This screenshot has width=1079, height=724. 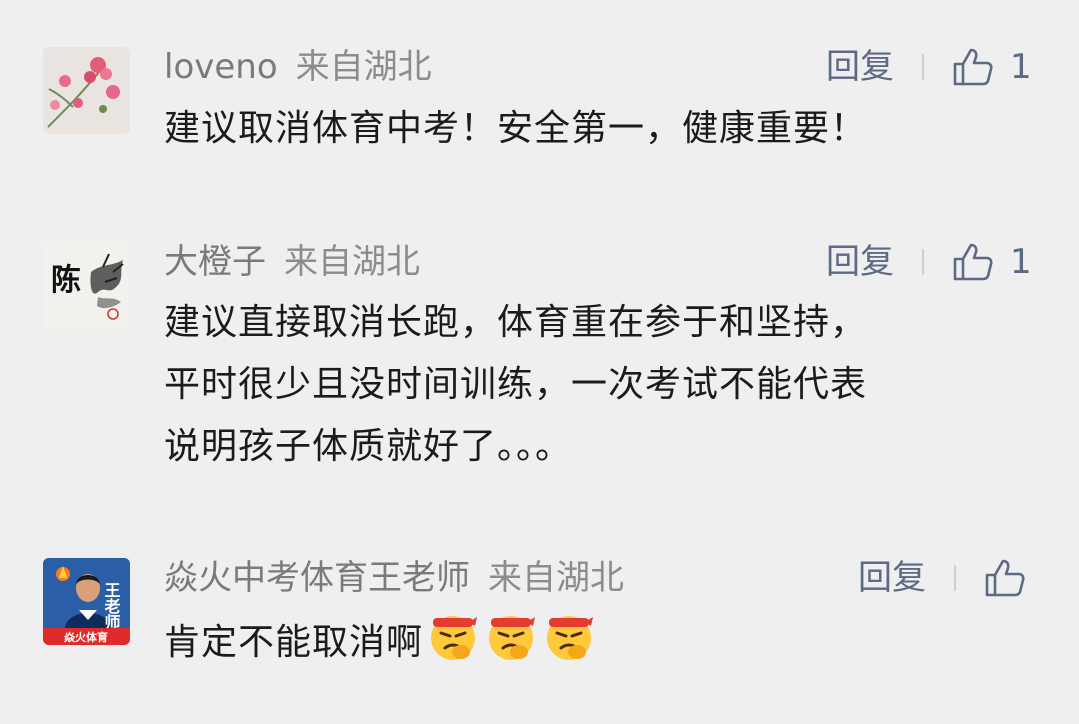 I want to click on comment-actions: 回复, so click(x=958, y=578).